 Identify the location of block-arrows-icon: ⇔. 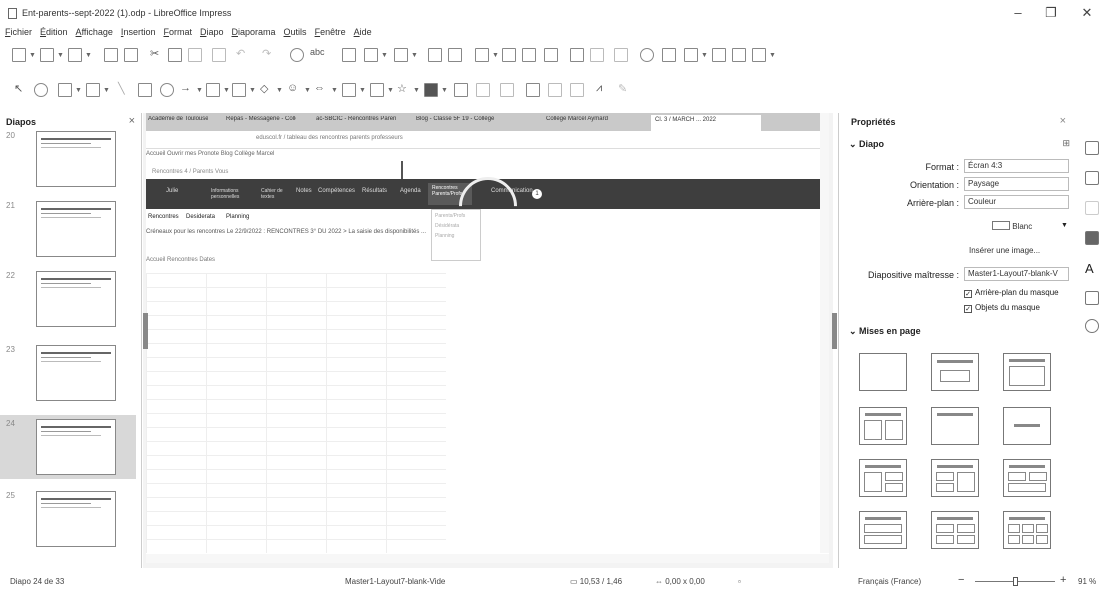
(319, 88).